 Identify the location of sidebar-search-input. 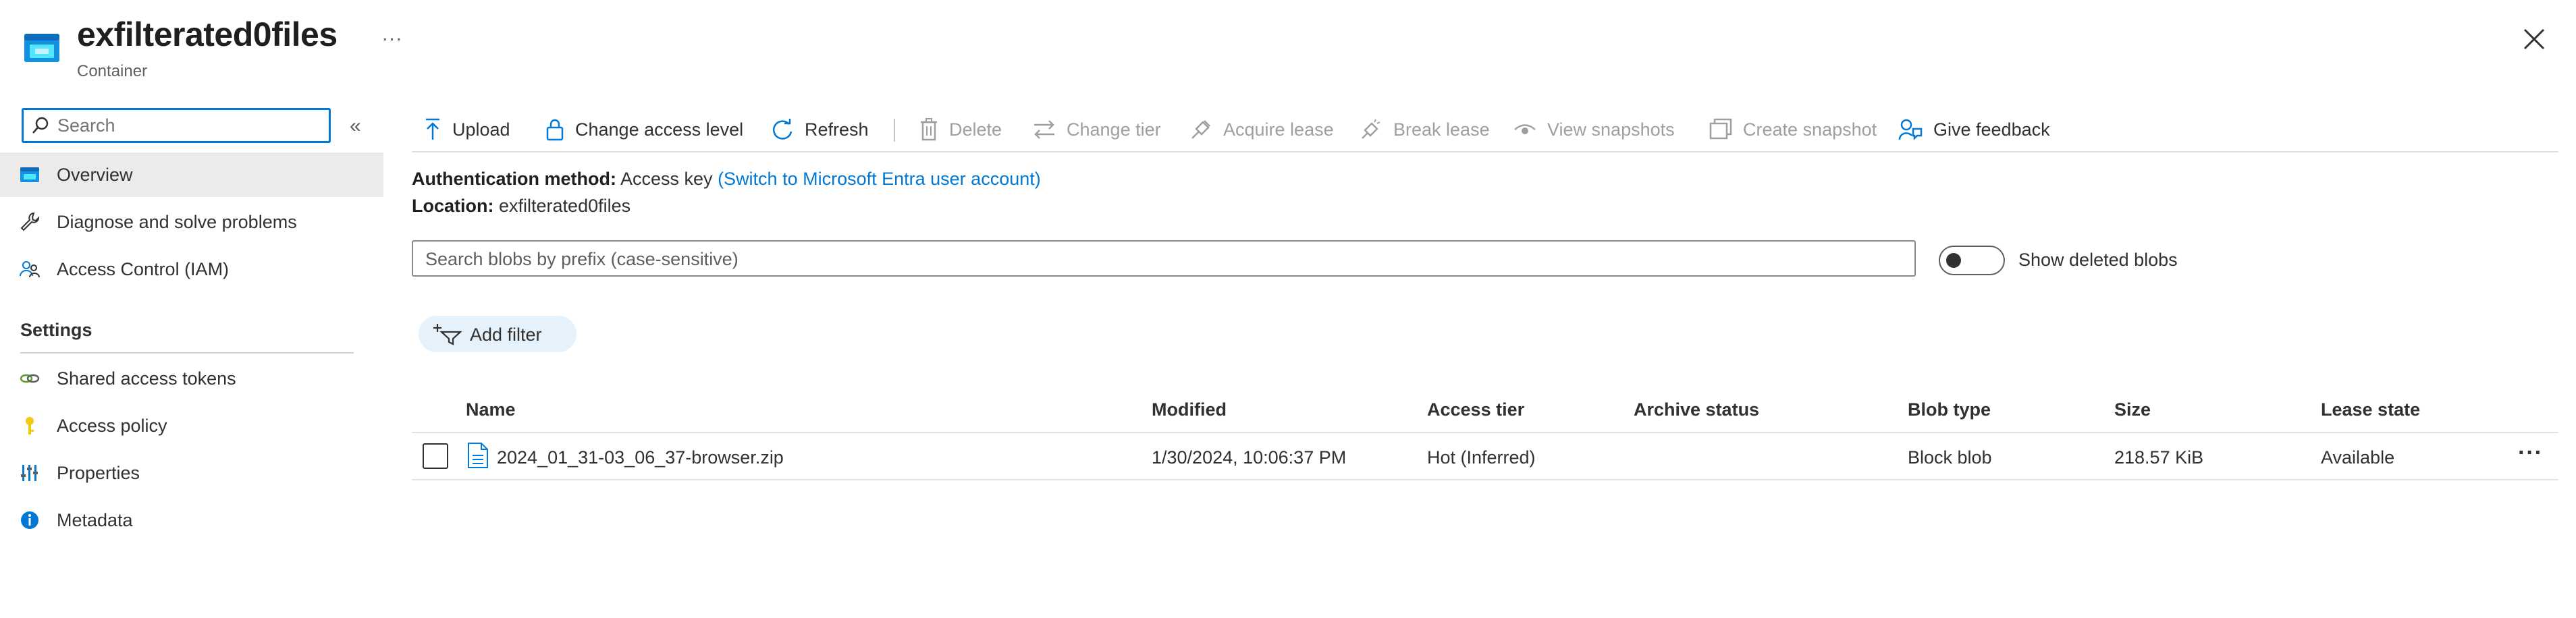
(189, 125).